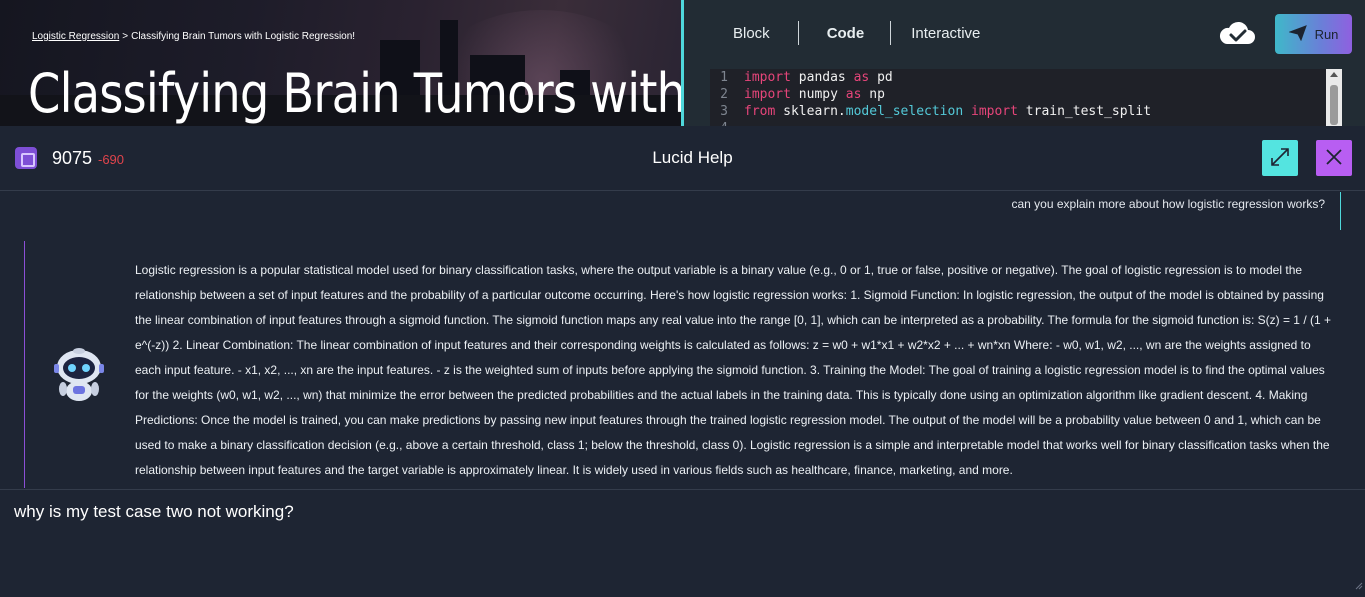 The image size is (1365, 597). Describe the element at coordinates (845, 33) in the screenshot. I see `tab-code: Code` at that location.